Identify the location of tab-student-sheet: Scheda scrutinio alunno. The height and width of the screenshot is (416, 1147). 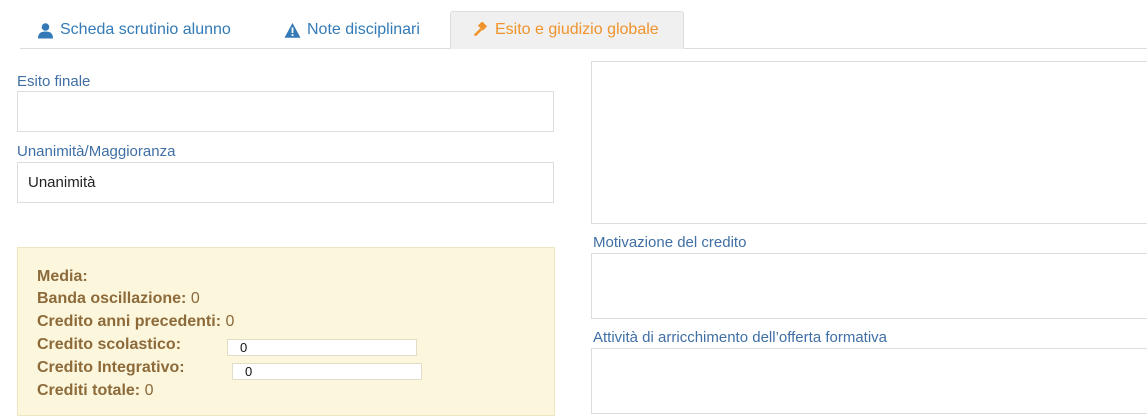
(134, 30).